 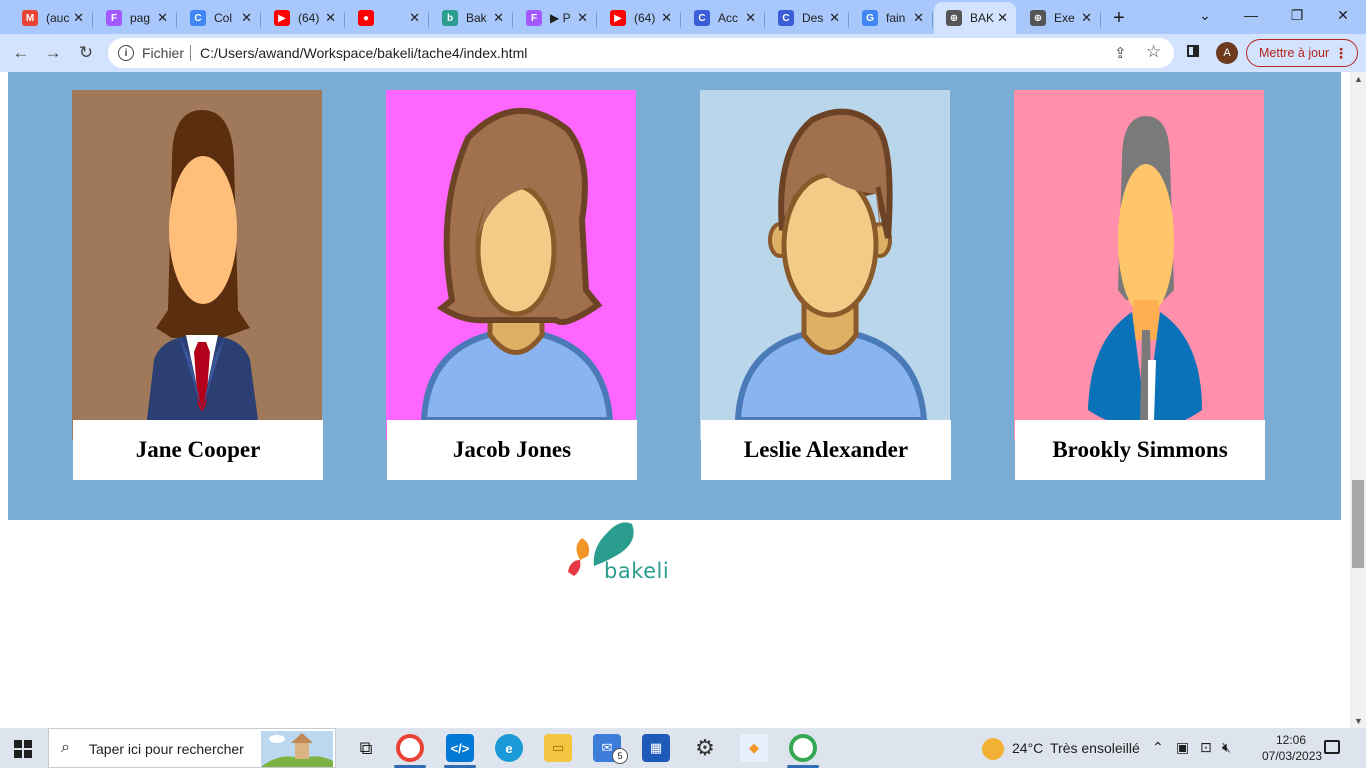 I want to click on browser-tab: ⊕ BAK ✕, so click(x=975, y=18).